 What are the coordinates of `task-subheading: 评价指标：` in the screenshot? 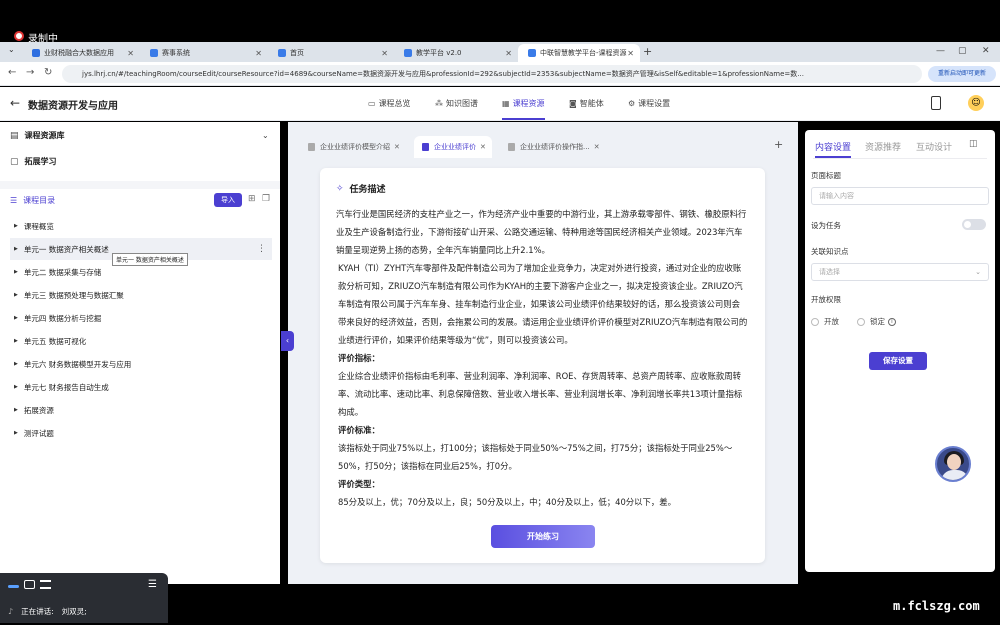 It's located at (359, 358).